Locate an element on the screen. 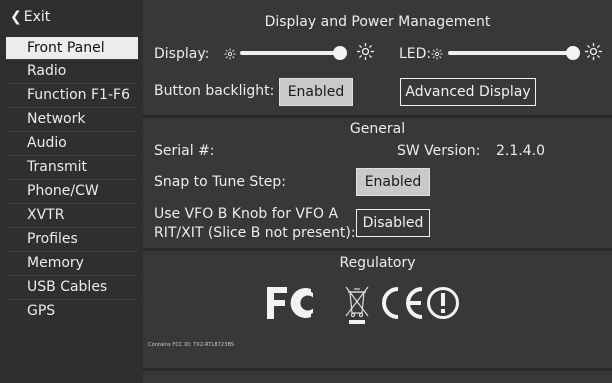 Image resolution: width=612 pixels, height=383 pixels. vfo-knob-toggle-button: Disabled is located at coordinates (393, 223).